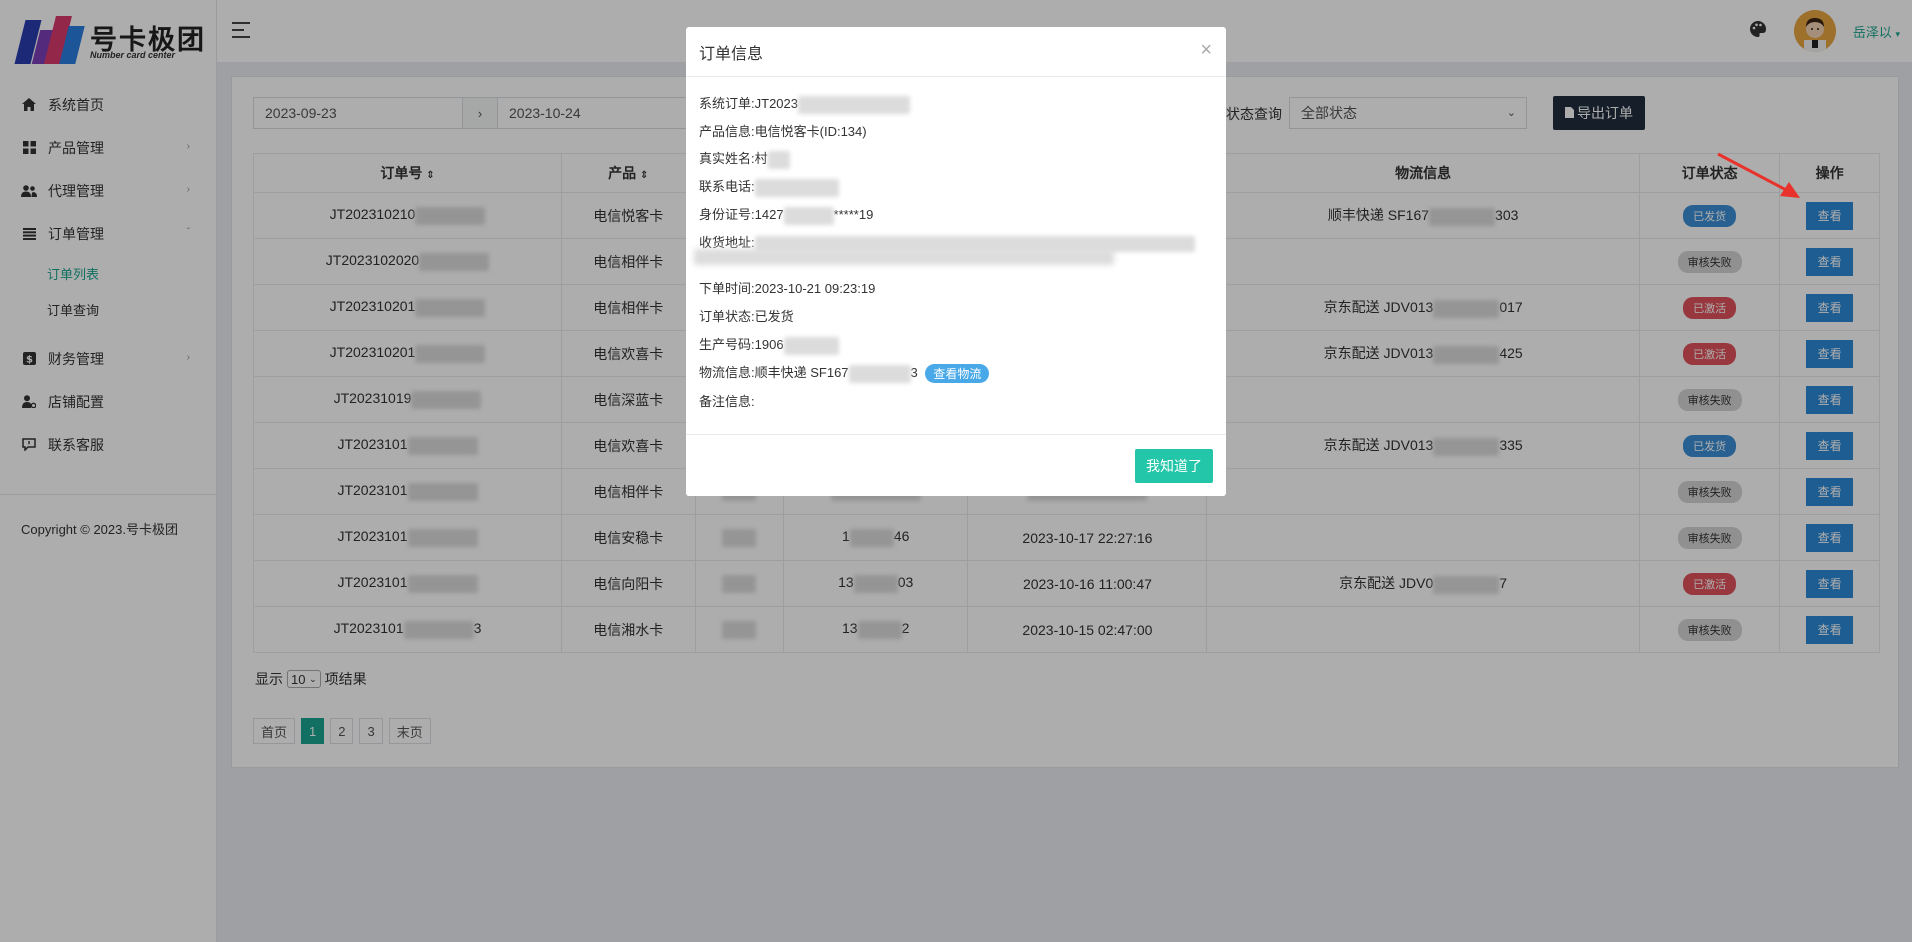 This screenshot has height=942, width=1912. I want to click on field-system-order: 系统订单:JT2023, so click(804, 103).